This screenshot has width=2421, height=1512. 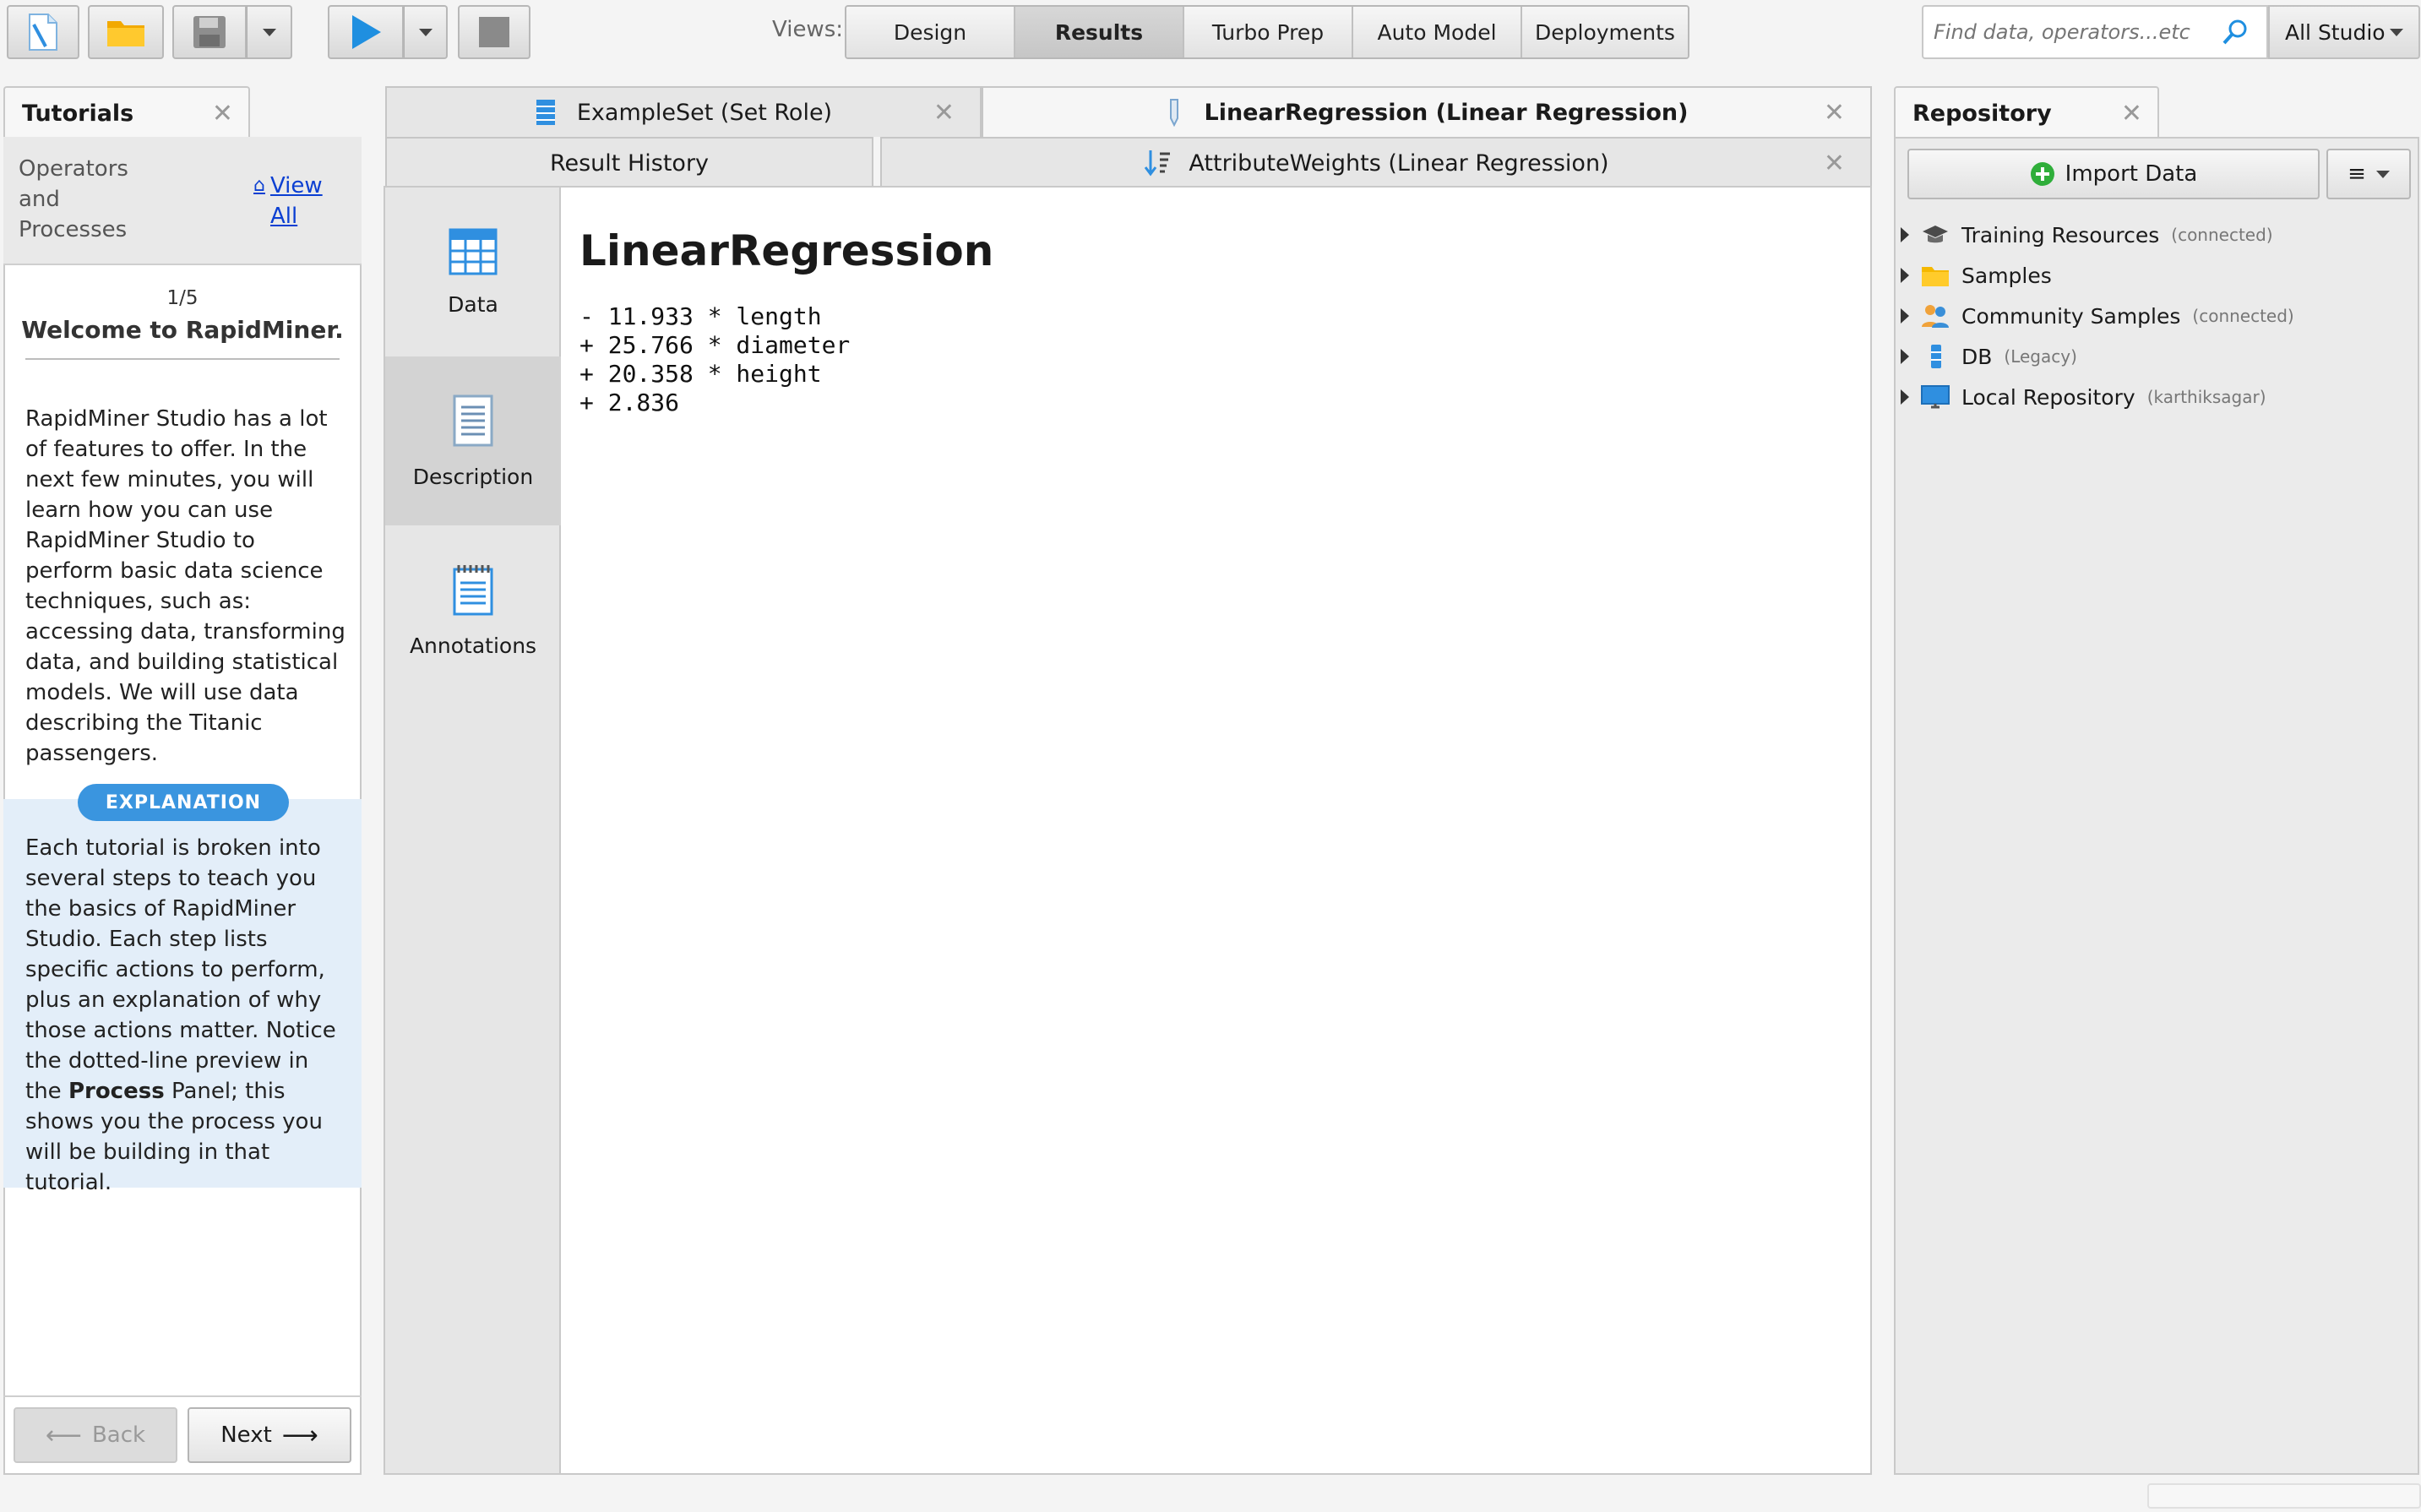 I want to click on status-bar, so click(x=2284, y=1496).